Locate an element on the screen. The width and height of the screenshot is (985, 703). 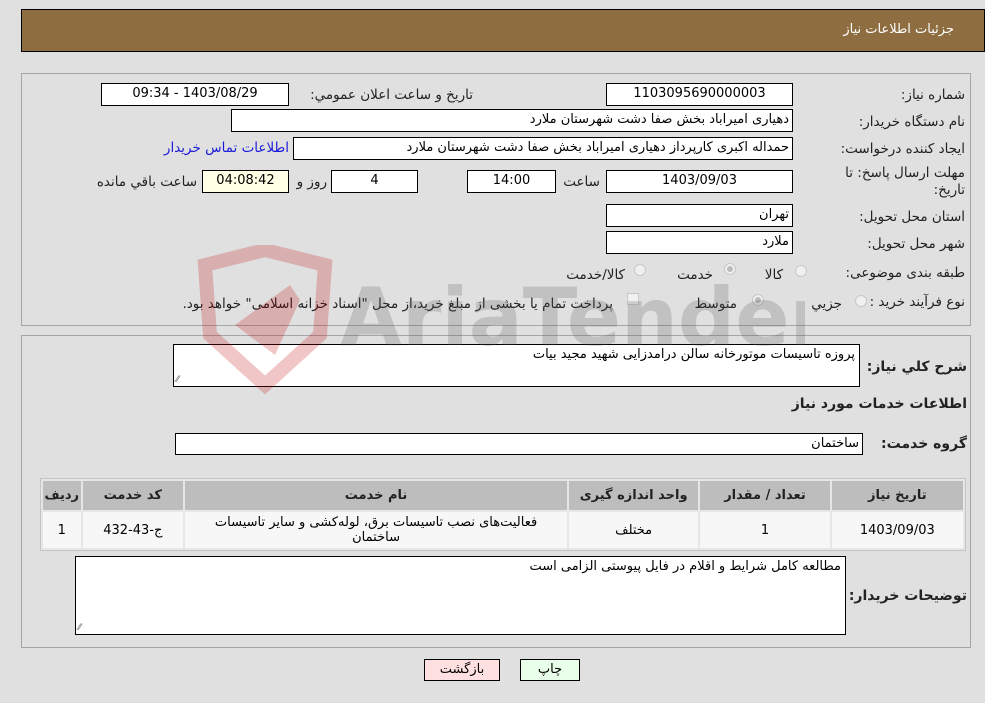
category-option-service: خدمت is located at coordinates (695, 275).